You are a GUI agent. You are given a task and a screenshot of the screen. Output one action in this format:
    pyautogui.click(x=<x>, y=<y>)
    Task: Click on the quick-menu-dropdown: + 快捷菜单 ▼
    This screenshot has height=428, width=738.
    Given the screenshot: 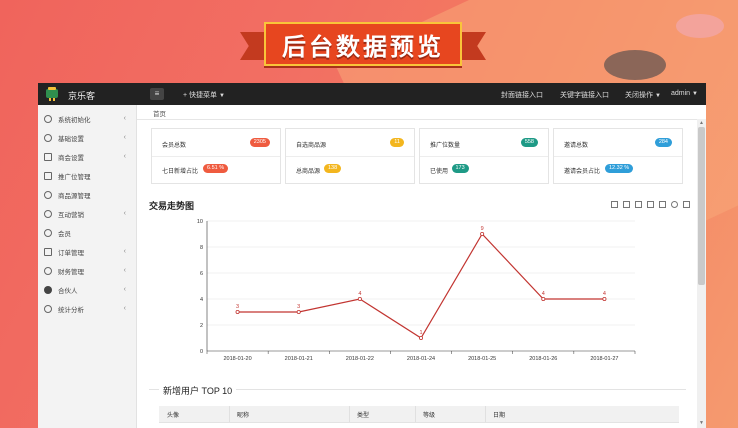 What is the action you would take?
    pyautogui.click(x=204, y=95)
    